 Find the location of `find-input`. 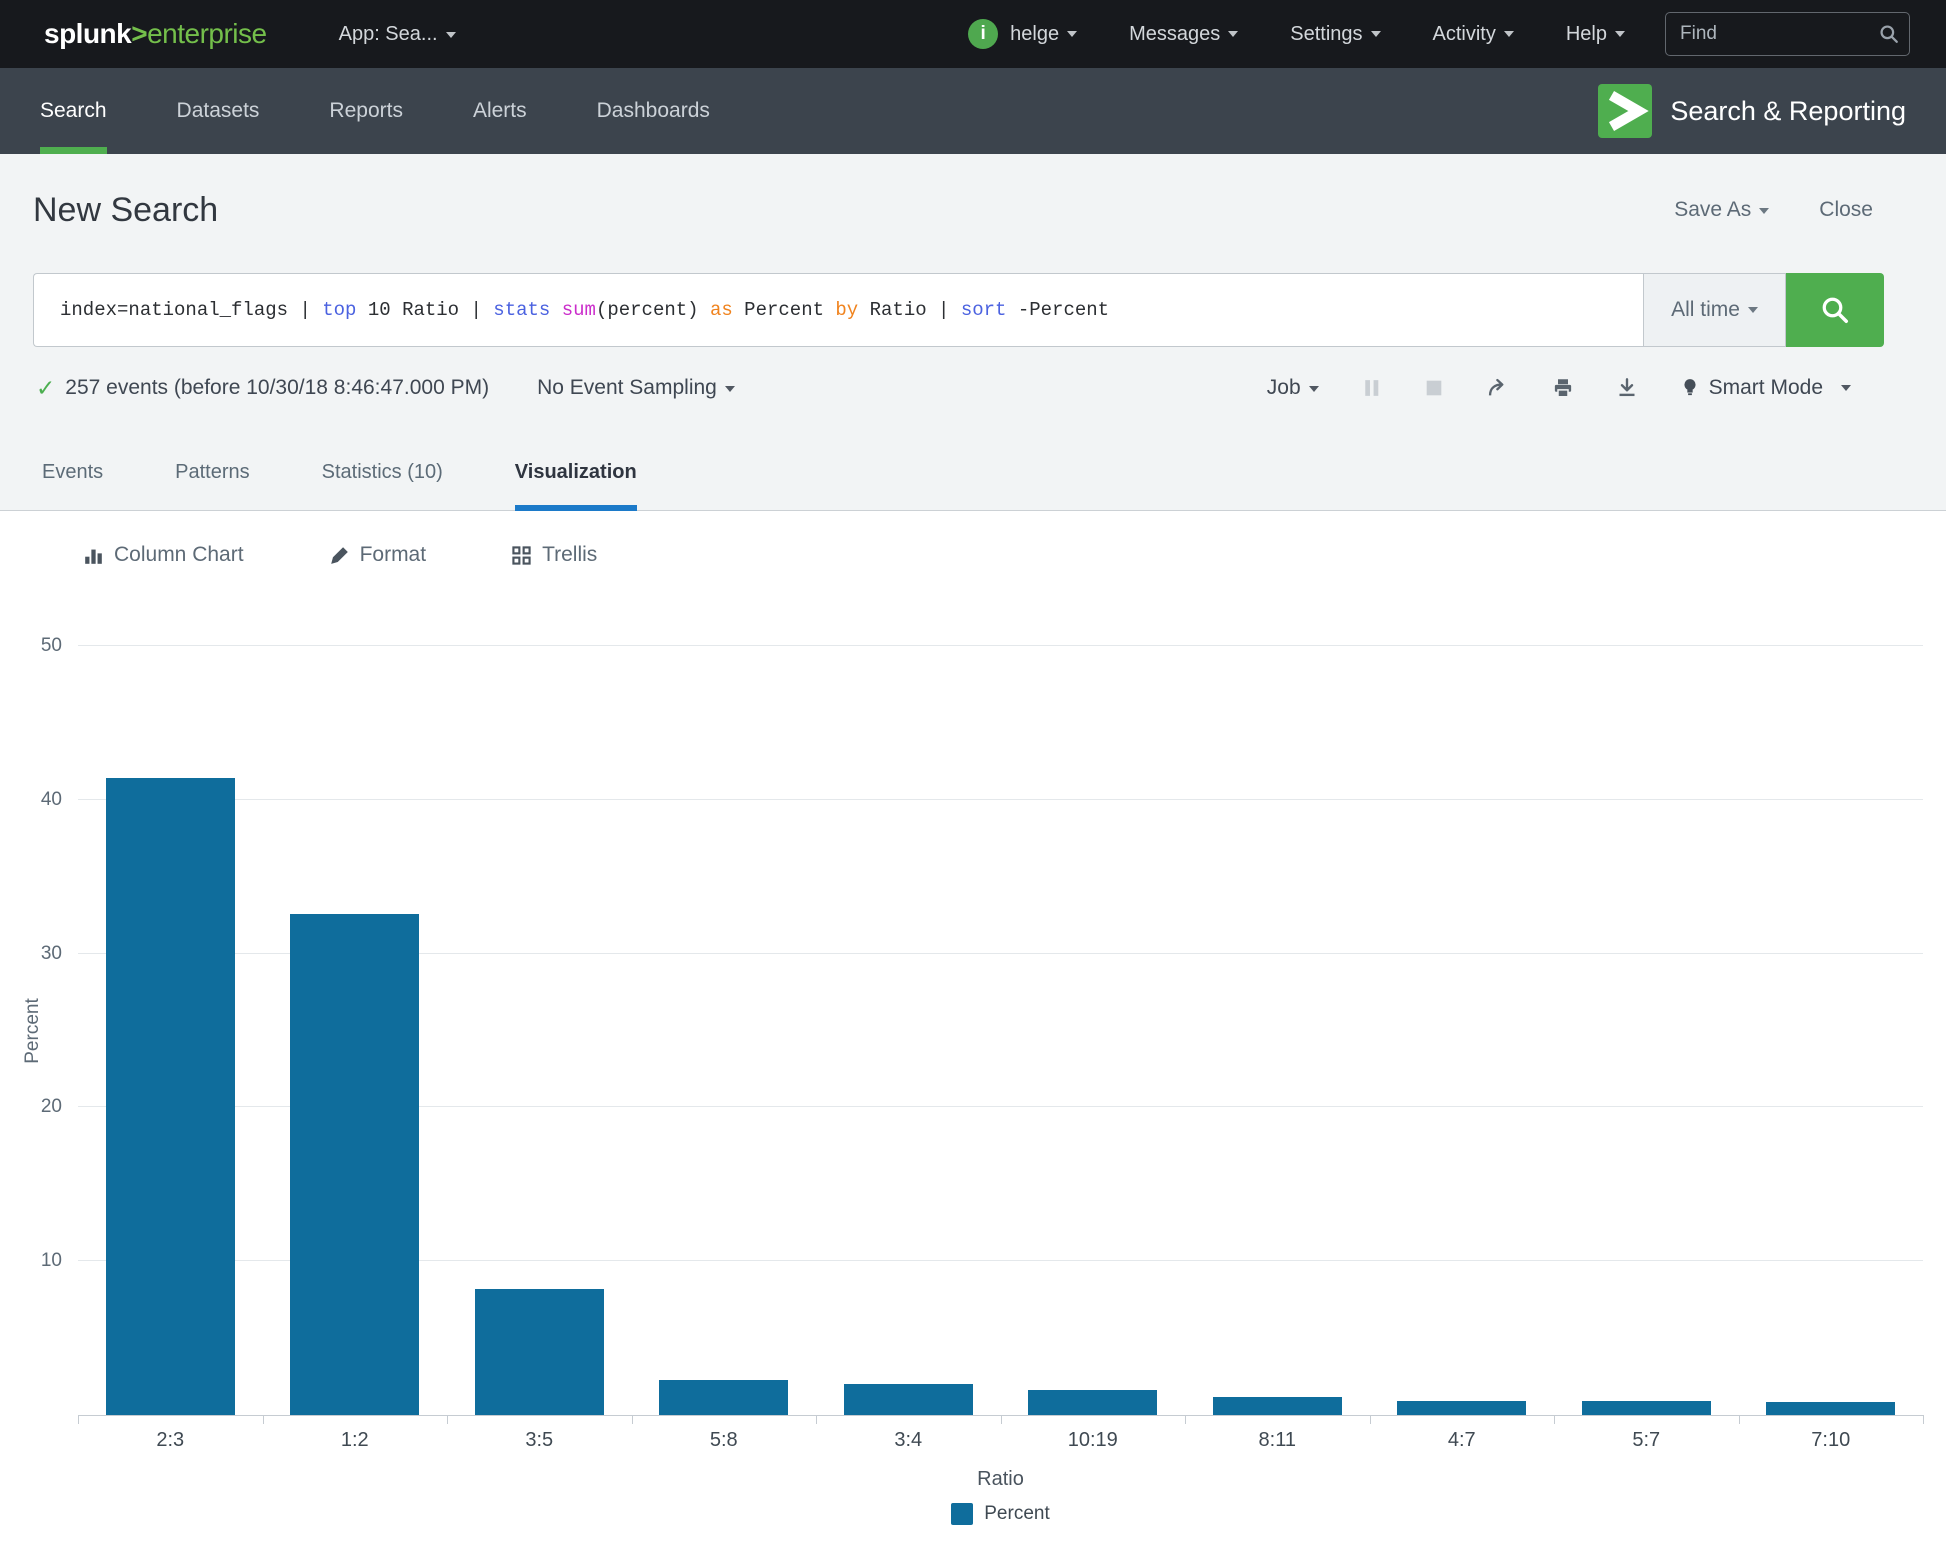

find-input is located at coordinates (1787, 34).